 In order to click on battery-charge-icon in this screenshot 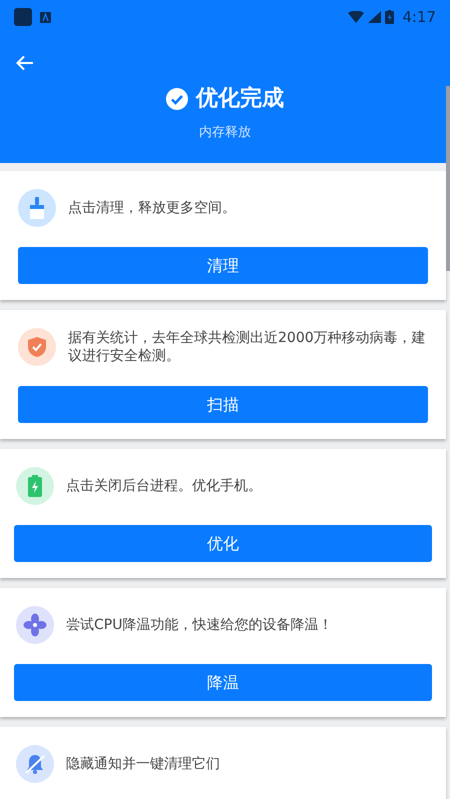, I will do `click(35, 486)`.